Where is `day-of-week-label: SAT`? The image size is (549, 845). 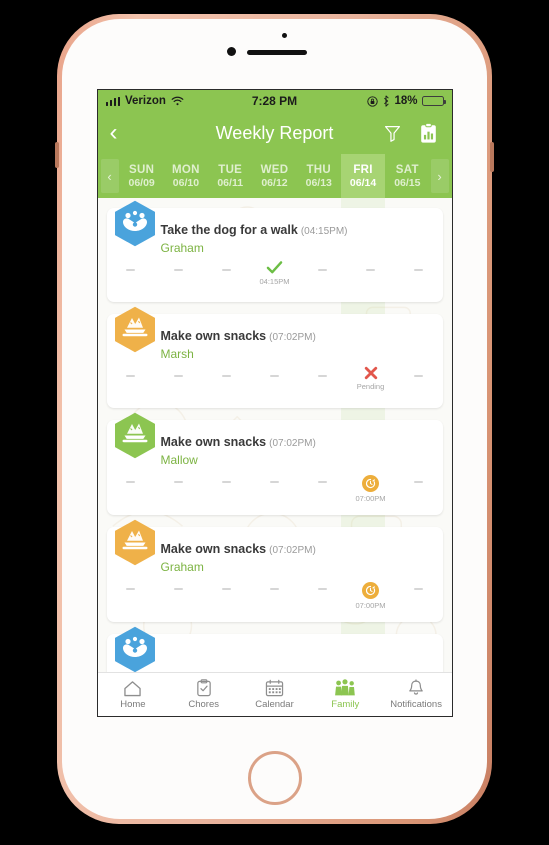 day-of-week-label: SAT is located at coordinates (407, 169).